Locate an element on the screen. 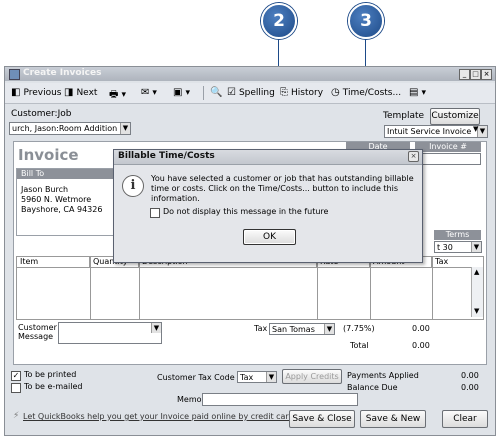  customize-button: Customize is located at coordinates (455, 116).